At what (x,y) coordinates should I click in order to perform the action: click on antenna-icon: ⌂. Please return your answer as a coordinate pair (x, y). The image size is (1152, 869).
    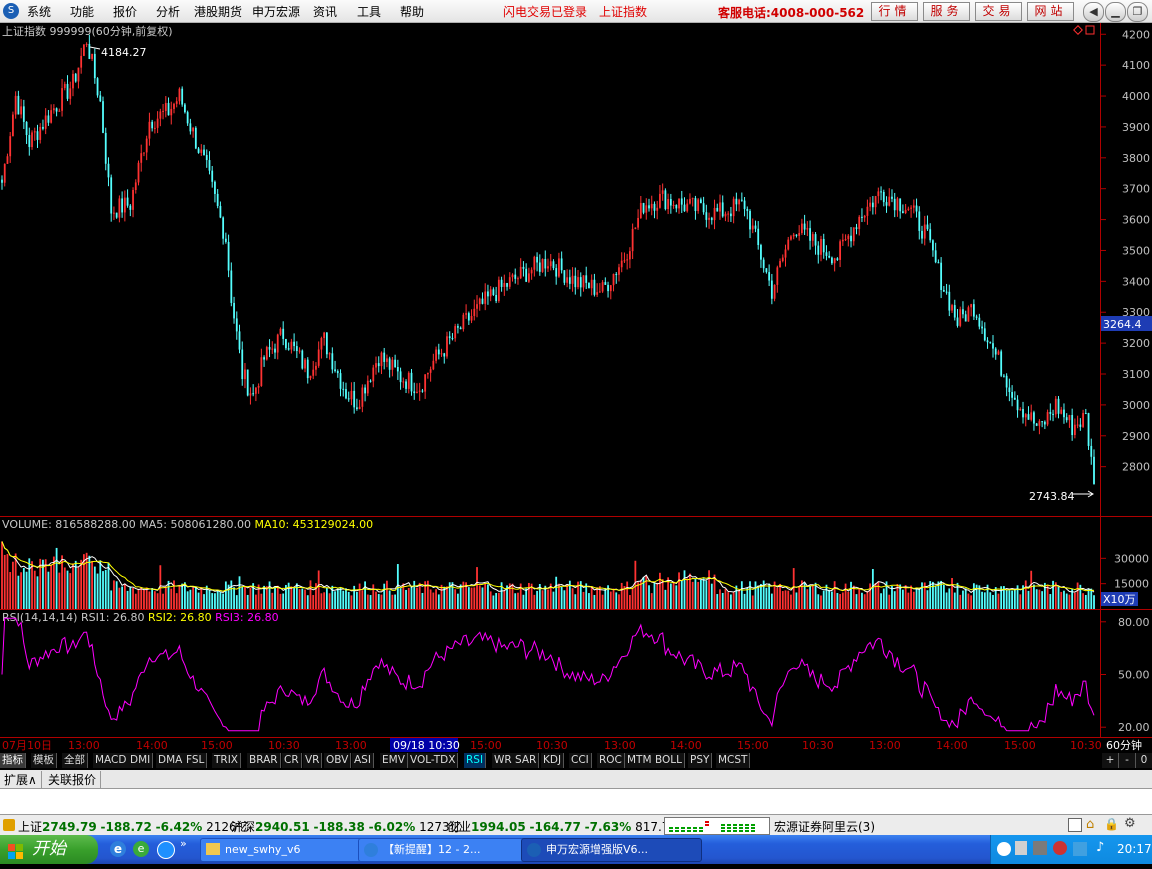
    Looking at the image, I should click on (1090, 824).